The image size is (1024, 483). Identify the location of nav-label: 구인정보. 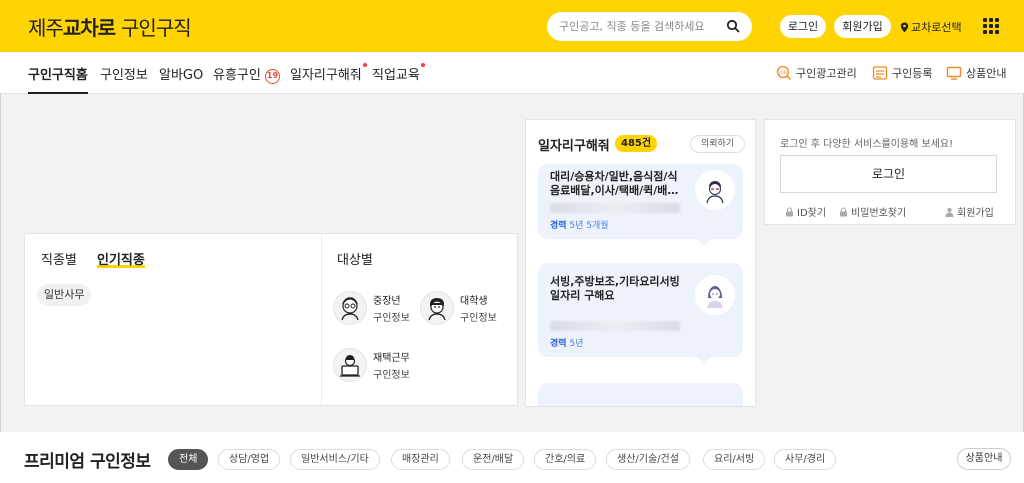
(124, 75).